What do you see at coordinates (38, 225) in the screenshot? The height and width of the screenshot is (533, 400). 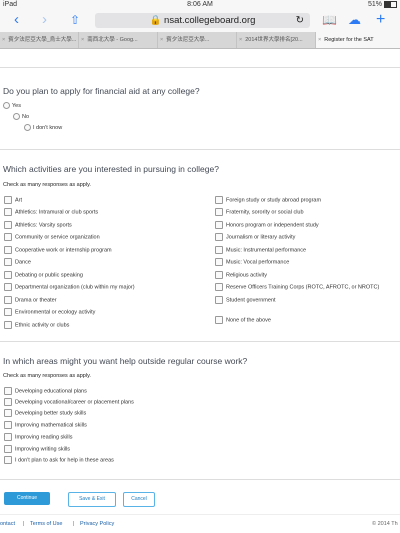 I see `activity-checkbox: Athletics: Varsity sports` at bounding box center [38, 225].